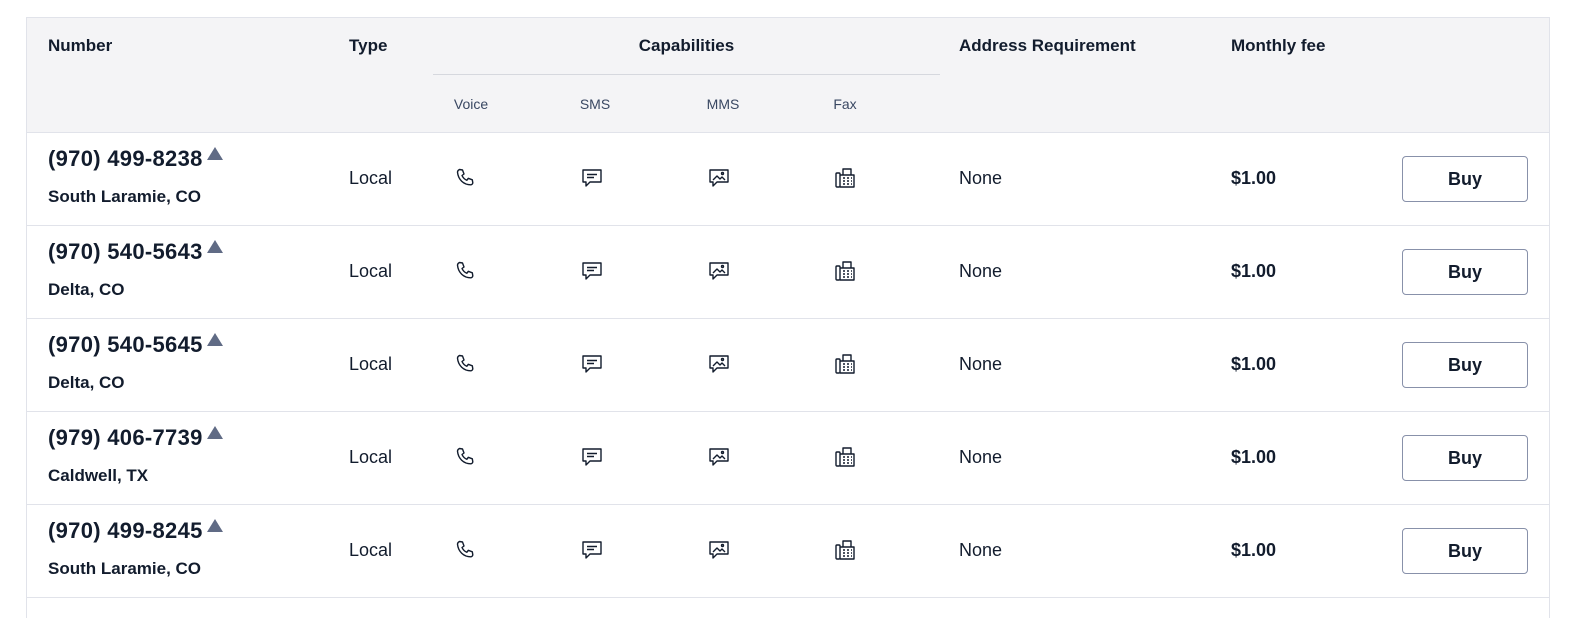 The image size is (1569, 618). I want to click on subheader-voice: Voice, so click(471, 104).